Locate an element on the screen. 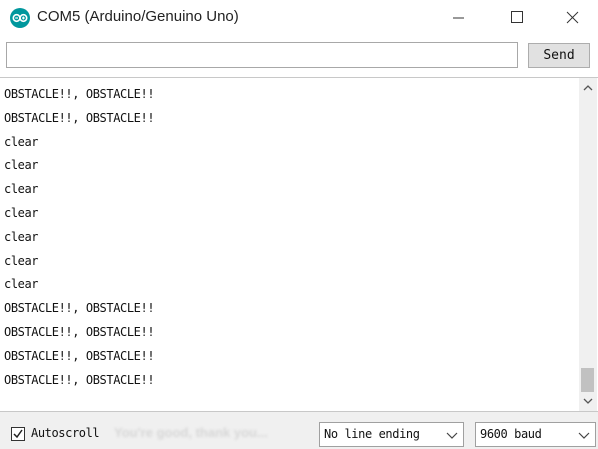 The image size is (598, 449). close-button is located at coordinates (573, 18).